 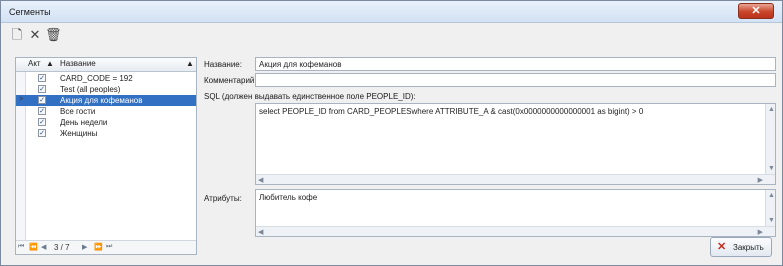 I want to click on segment-name: CARD_CODE = 192, so click(x=96, y=78).